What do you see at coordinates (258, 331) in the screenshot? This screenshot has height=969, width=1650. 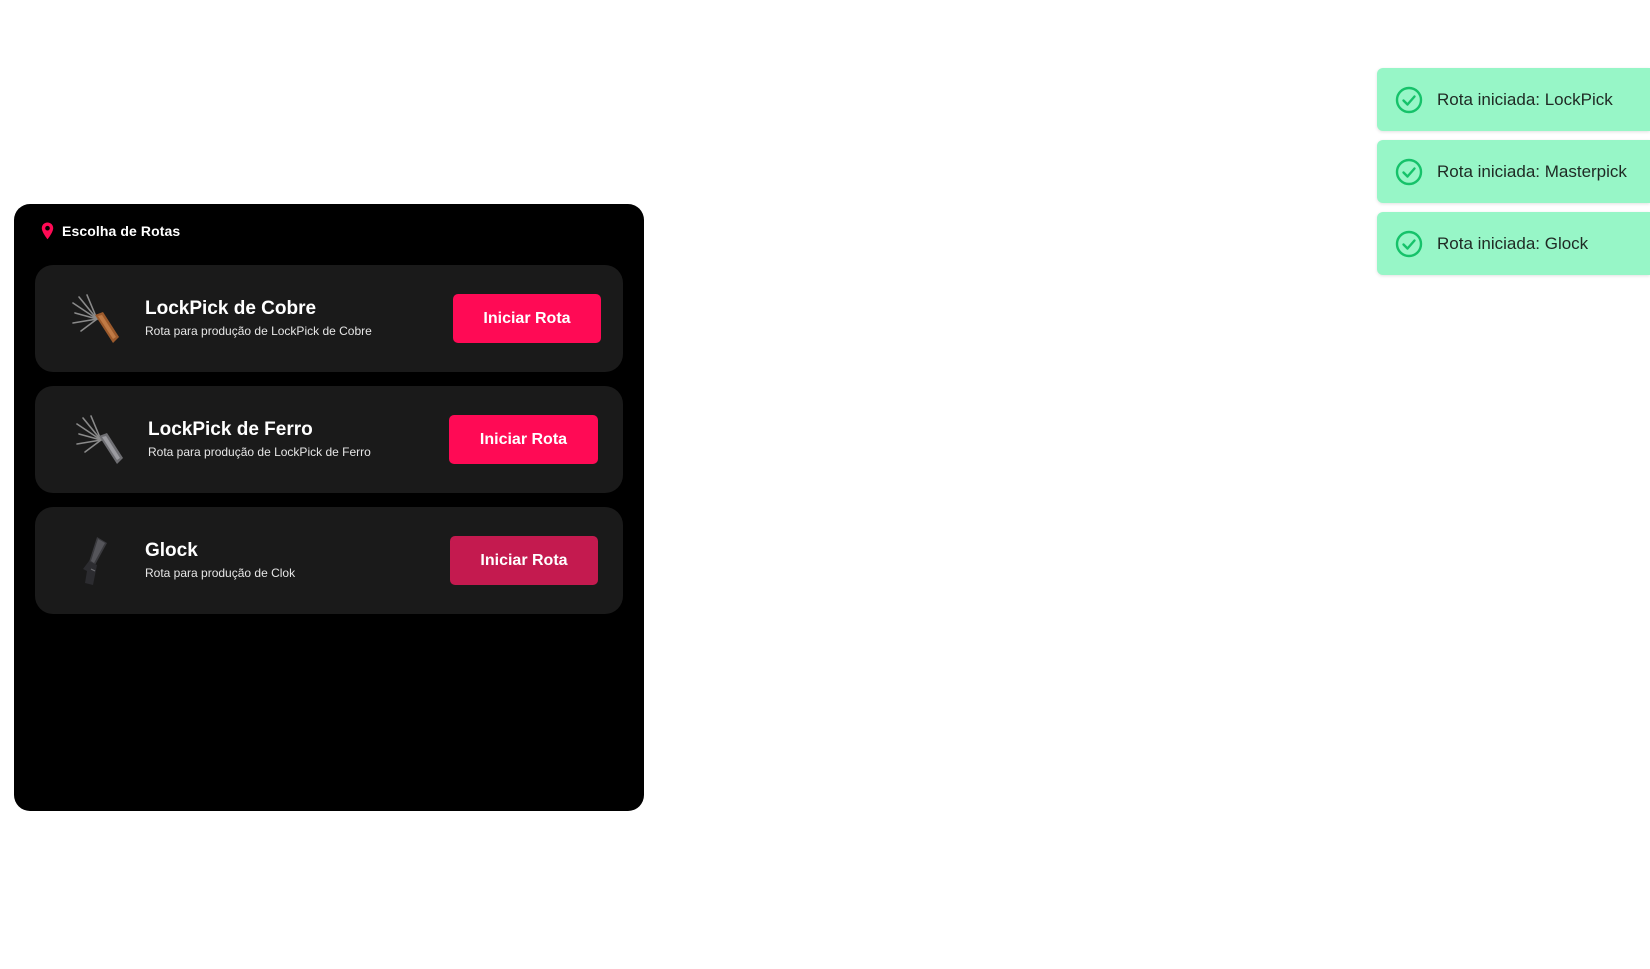 I see `route-description: Rota para produção de LockPick de Cobre` at bounding box center [258, 331].